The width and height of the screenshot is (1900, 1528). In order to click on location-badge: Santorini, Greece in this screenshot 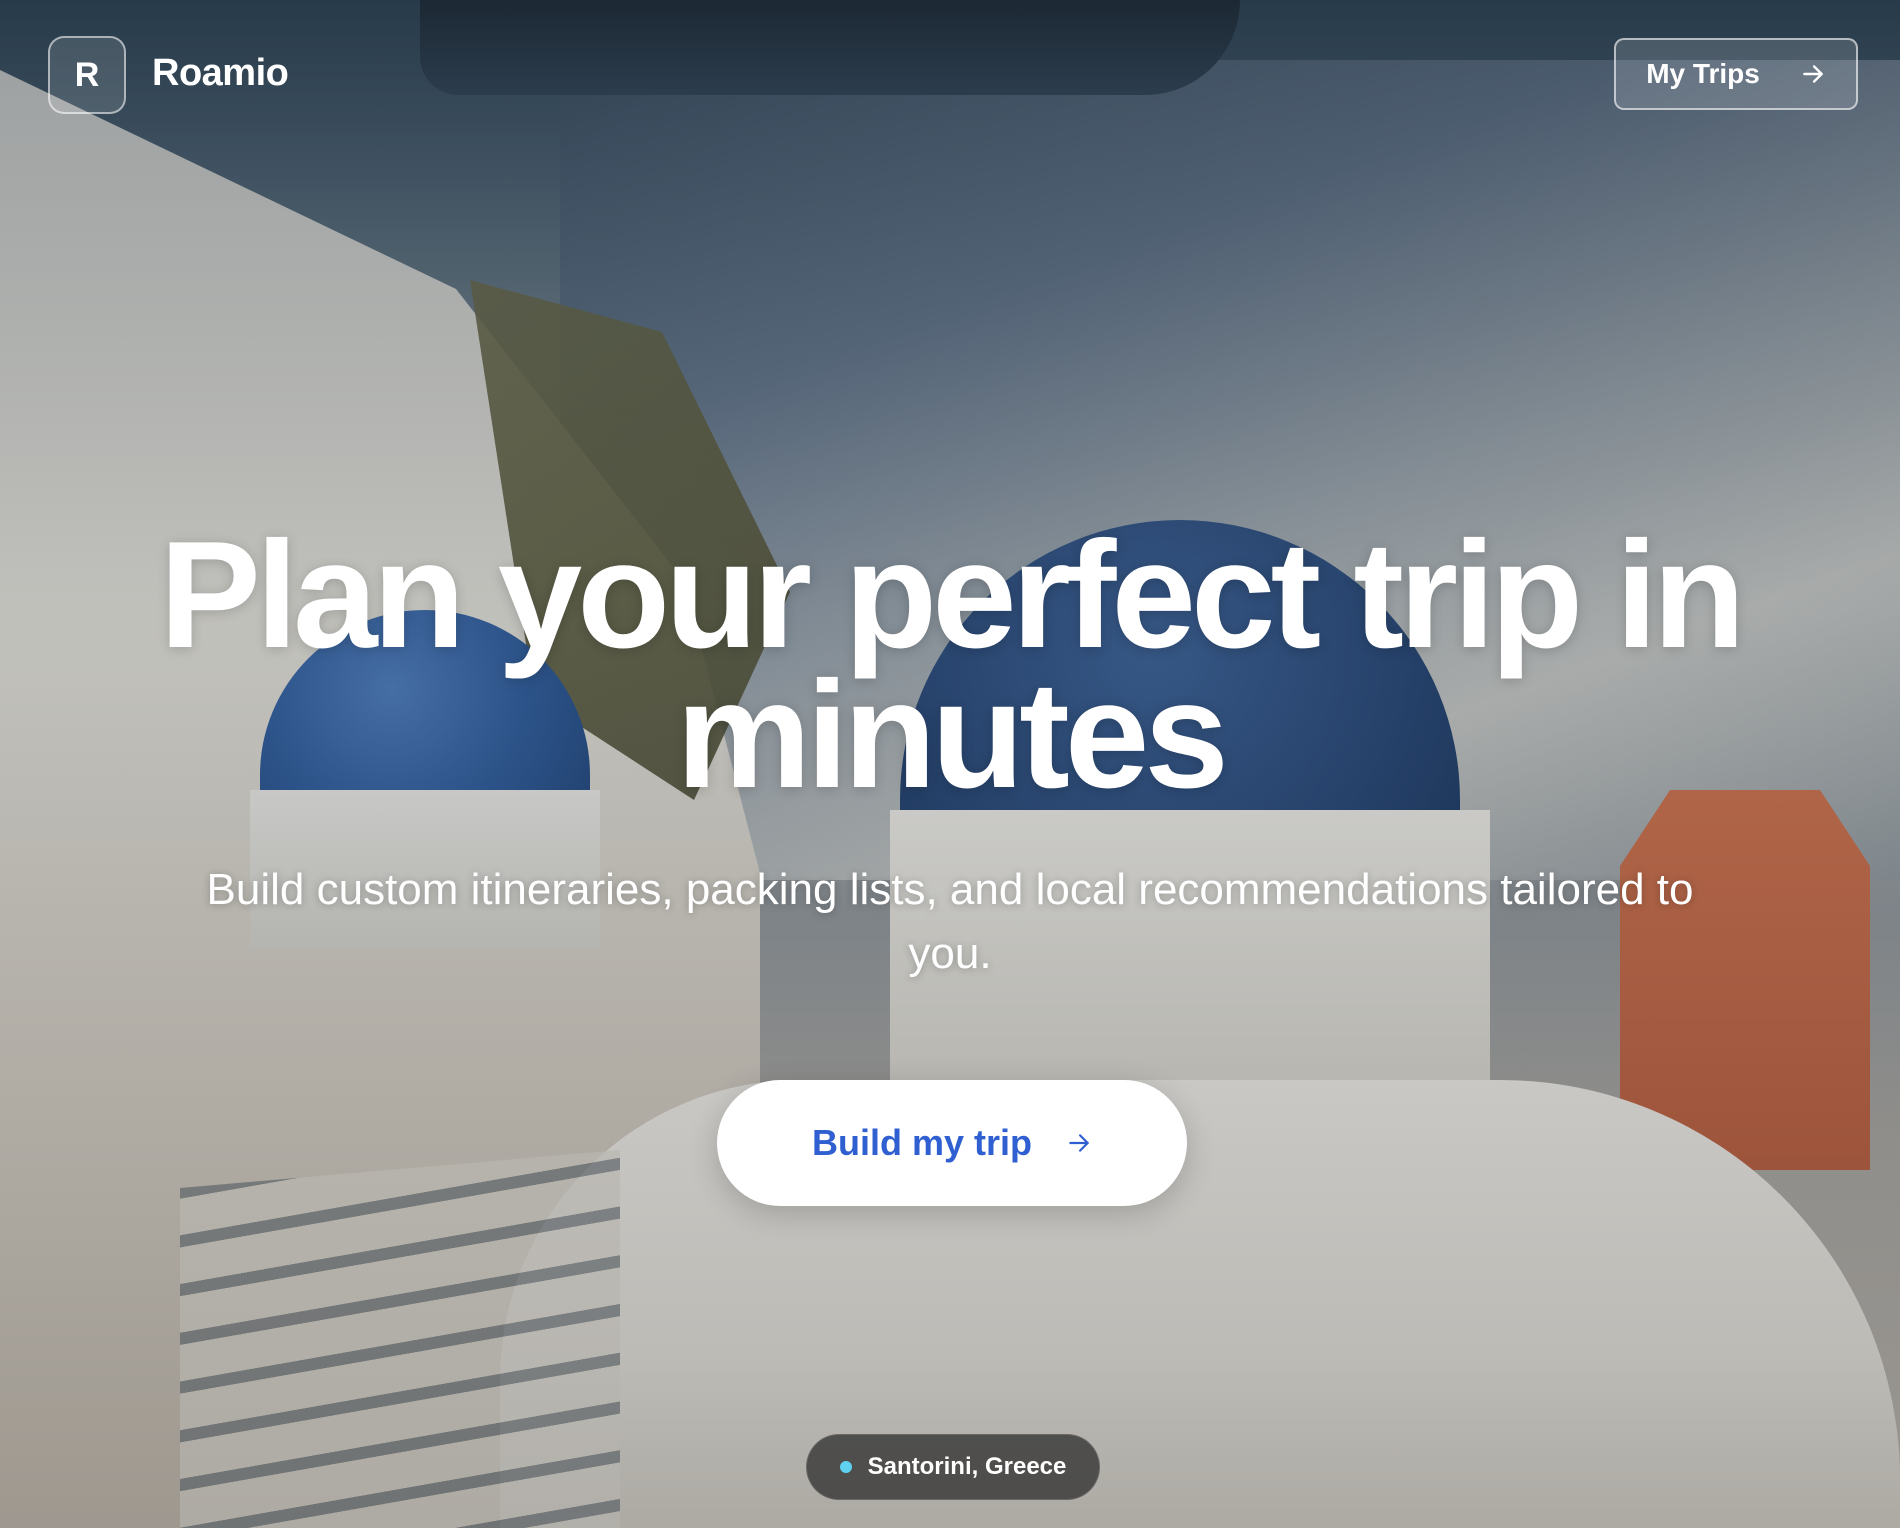, I will do `click(953, 1467)`.